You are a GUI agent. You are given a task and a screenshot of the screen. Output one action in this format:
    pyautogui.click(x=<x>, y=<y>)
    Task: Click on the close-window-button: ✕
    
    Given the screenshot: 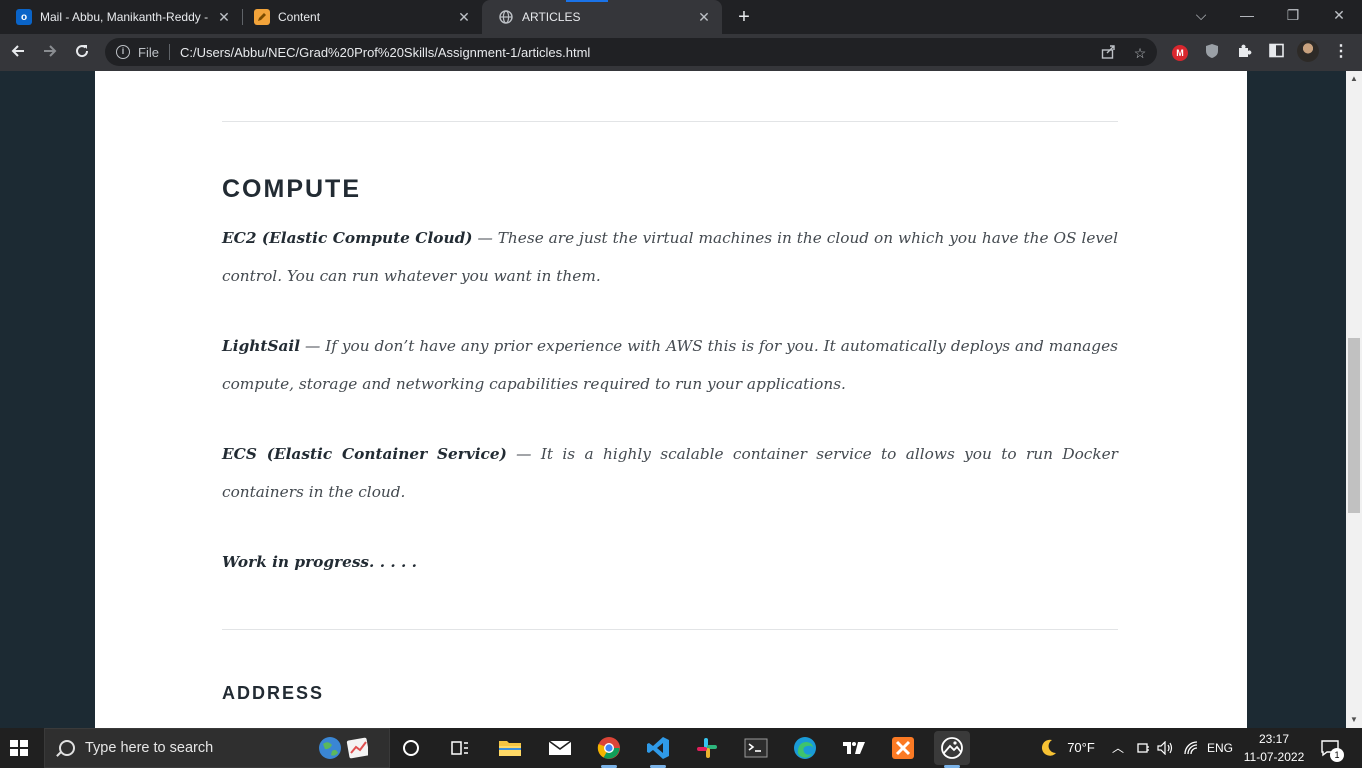 What is the action you would take?
    pyautogui.click(x=1339, y=15)
    